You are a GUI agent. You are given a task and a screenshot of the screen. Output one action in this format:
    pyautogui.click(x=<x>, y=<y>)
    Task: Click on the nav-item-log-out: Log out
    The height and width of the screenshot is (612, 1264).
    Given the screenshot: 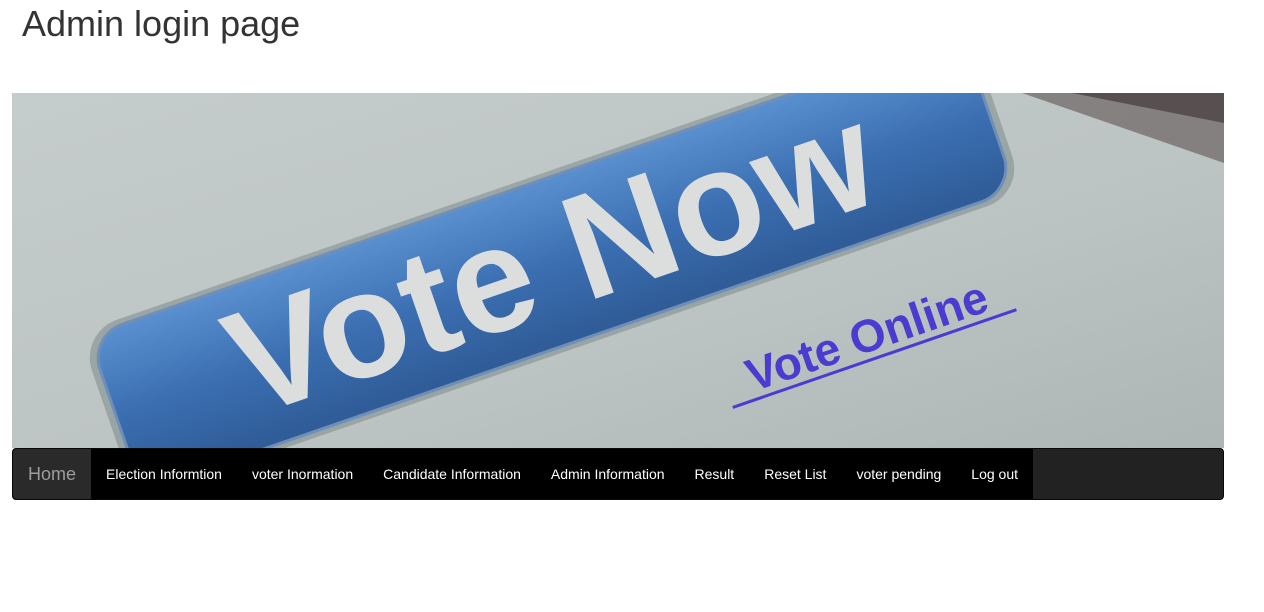 What is the action you would take?
    pyautogui.click(x=994, y=474)
    